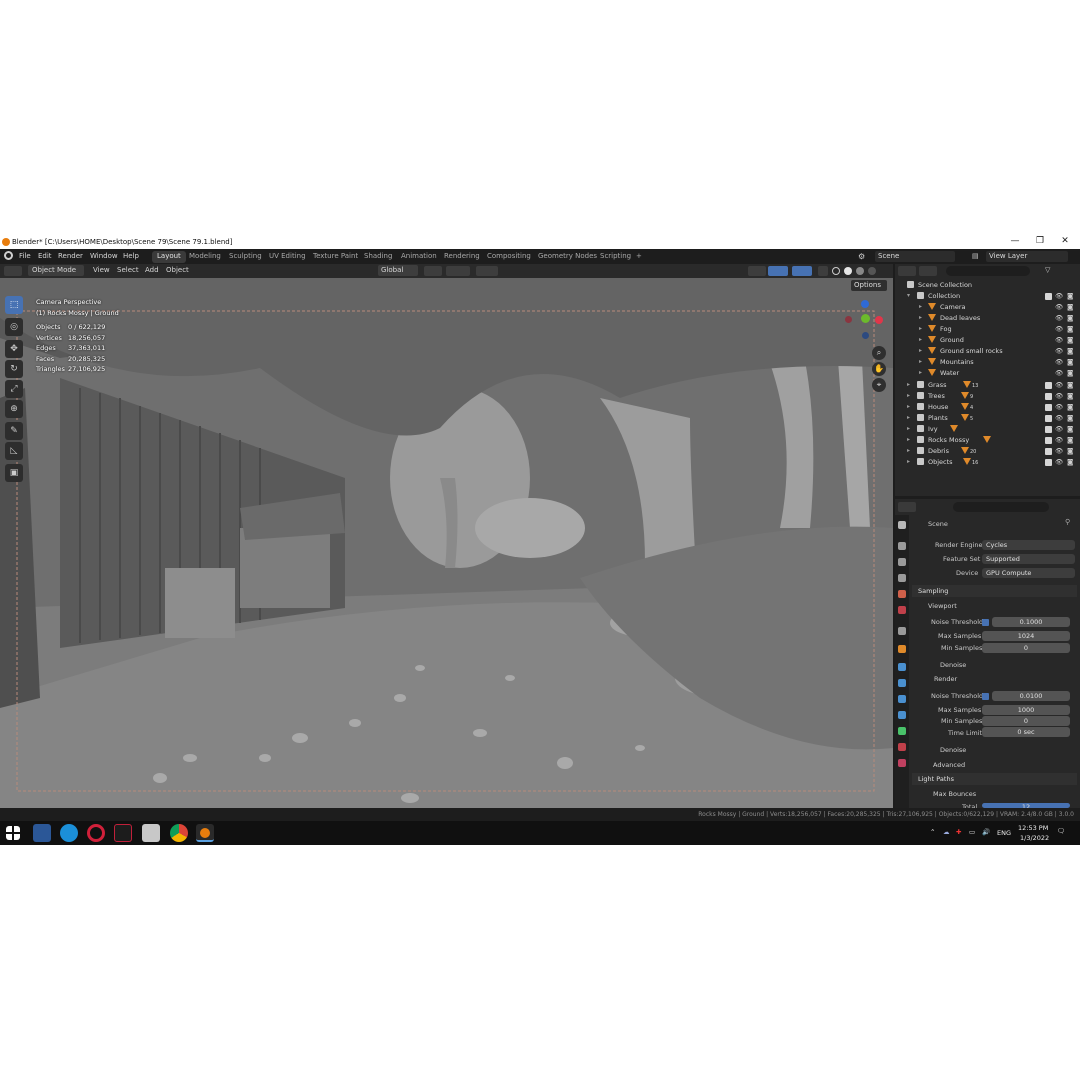  What do you see at coordinates (1004, 833) in the screenshot?
I see `language-indicator: ENG` at bounding box center [1004, 833].